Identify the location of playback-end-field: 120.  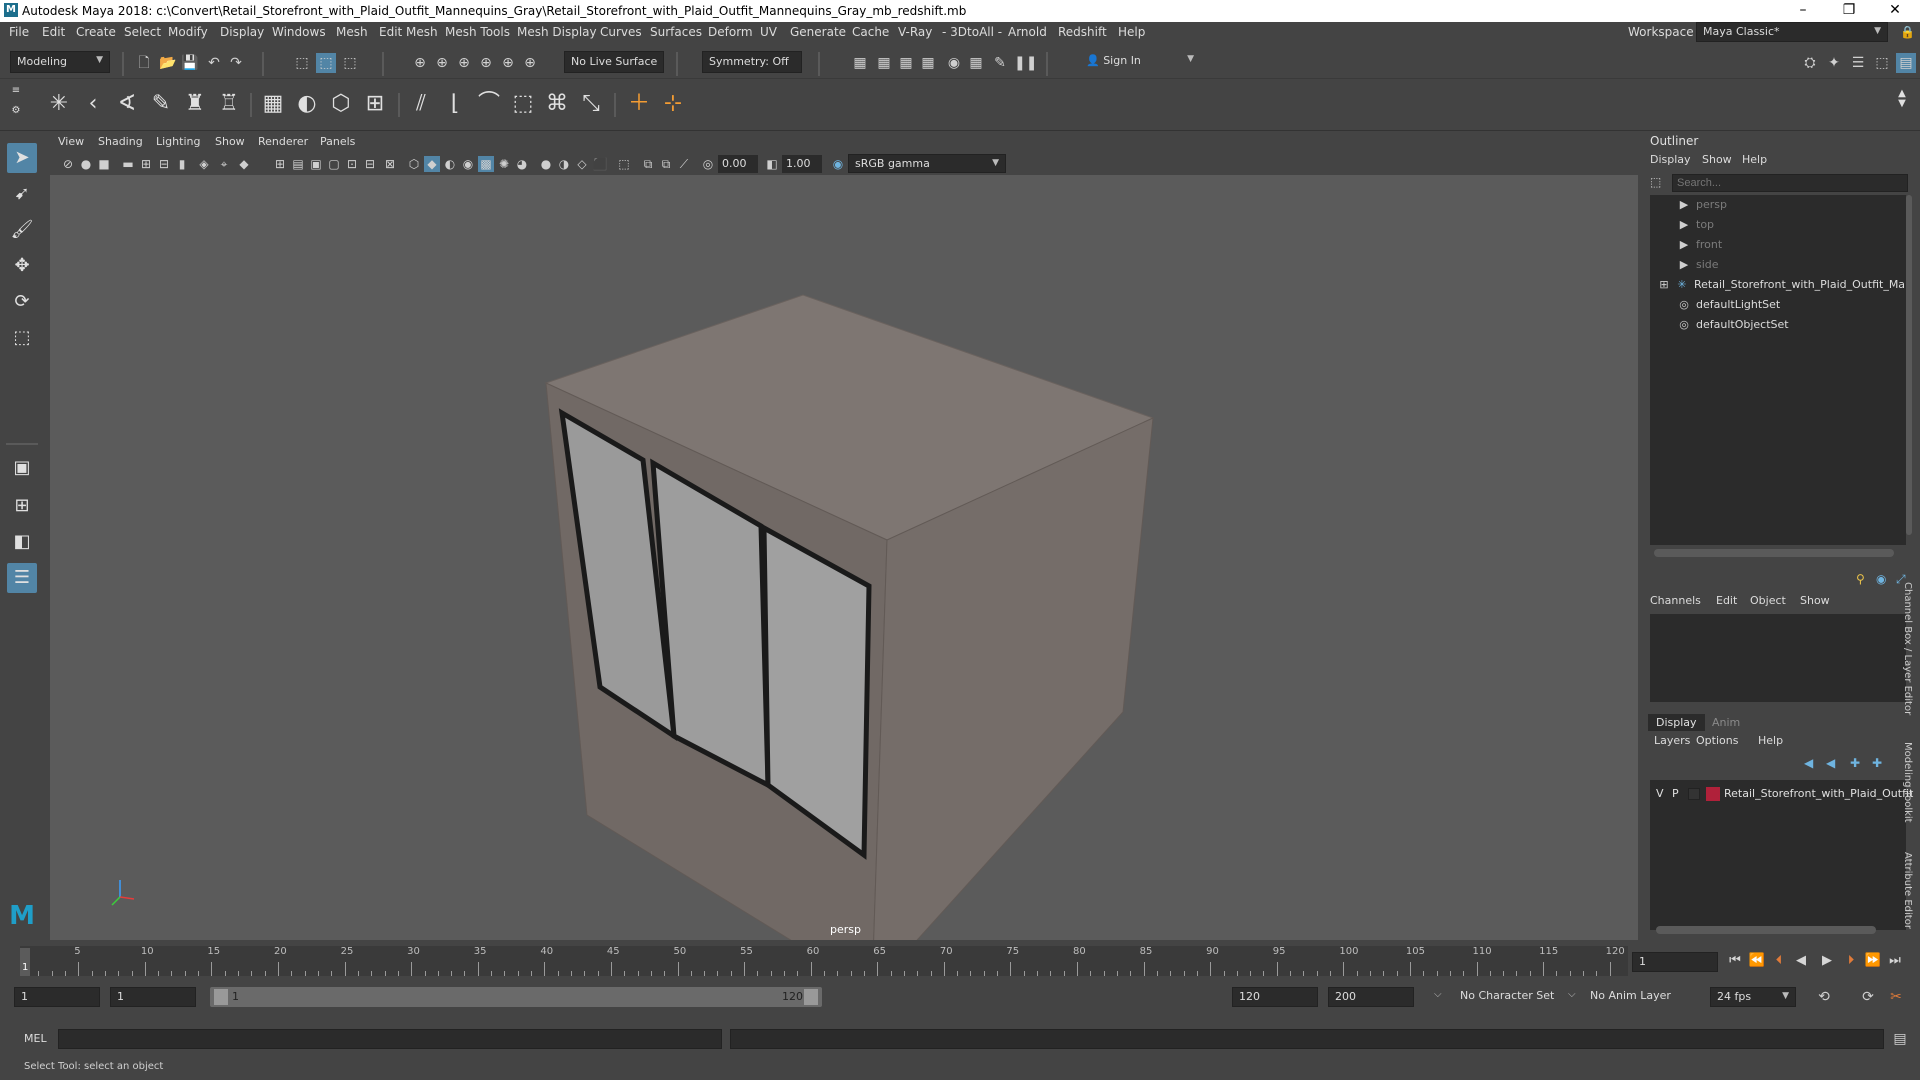
(1275, 997).